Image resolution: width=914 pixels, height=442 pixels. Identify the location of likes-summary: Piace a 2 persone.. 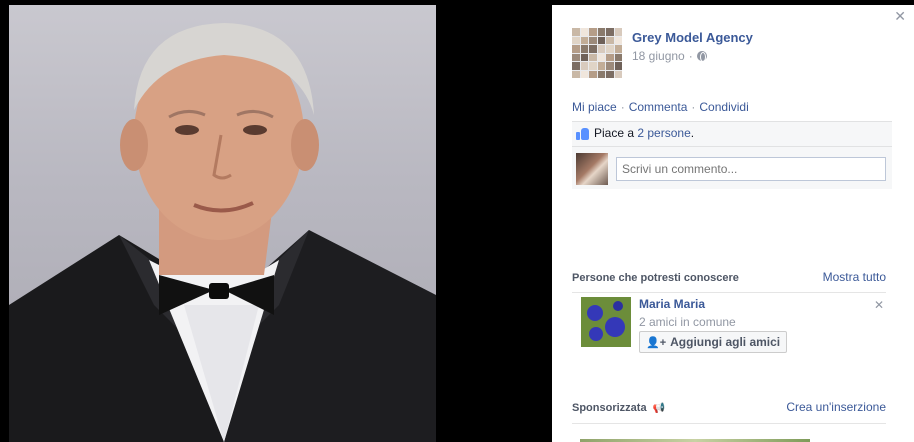
(732, 134).